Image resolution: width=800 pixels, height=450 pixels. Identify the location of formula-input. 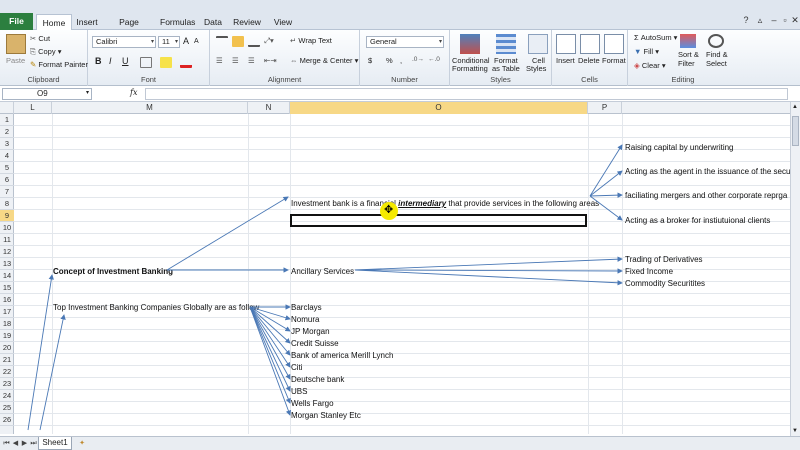
(466, 94).